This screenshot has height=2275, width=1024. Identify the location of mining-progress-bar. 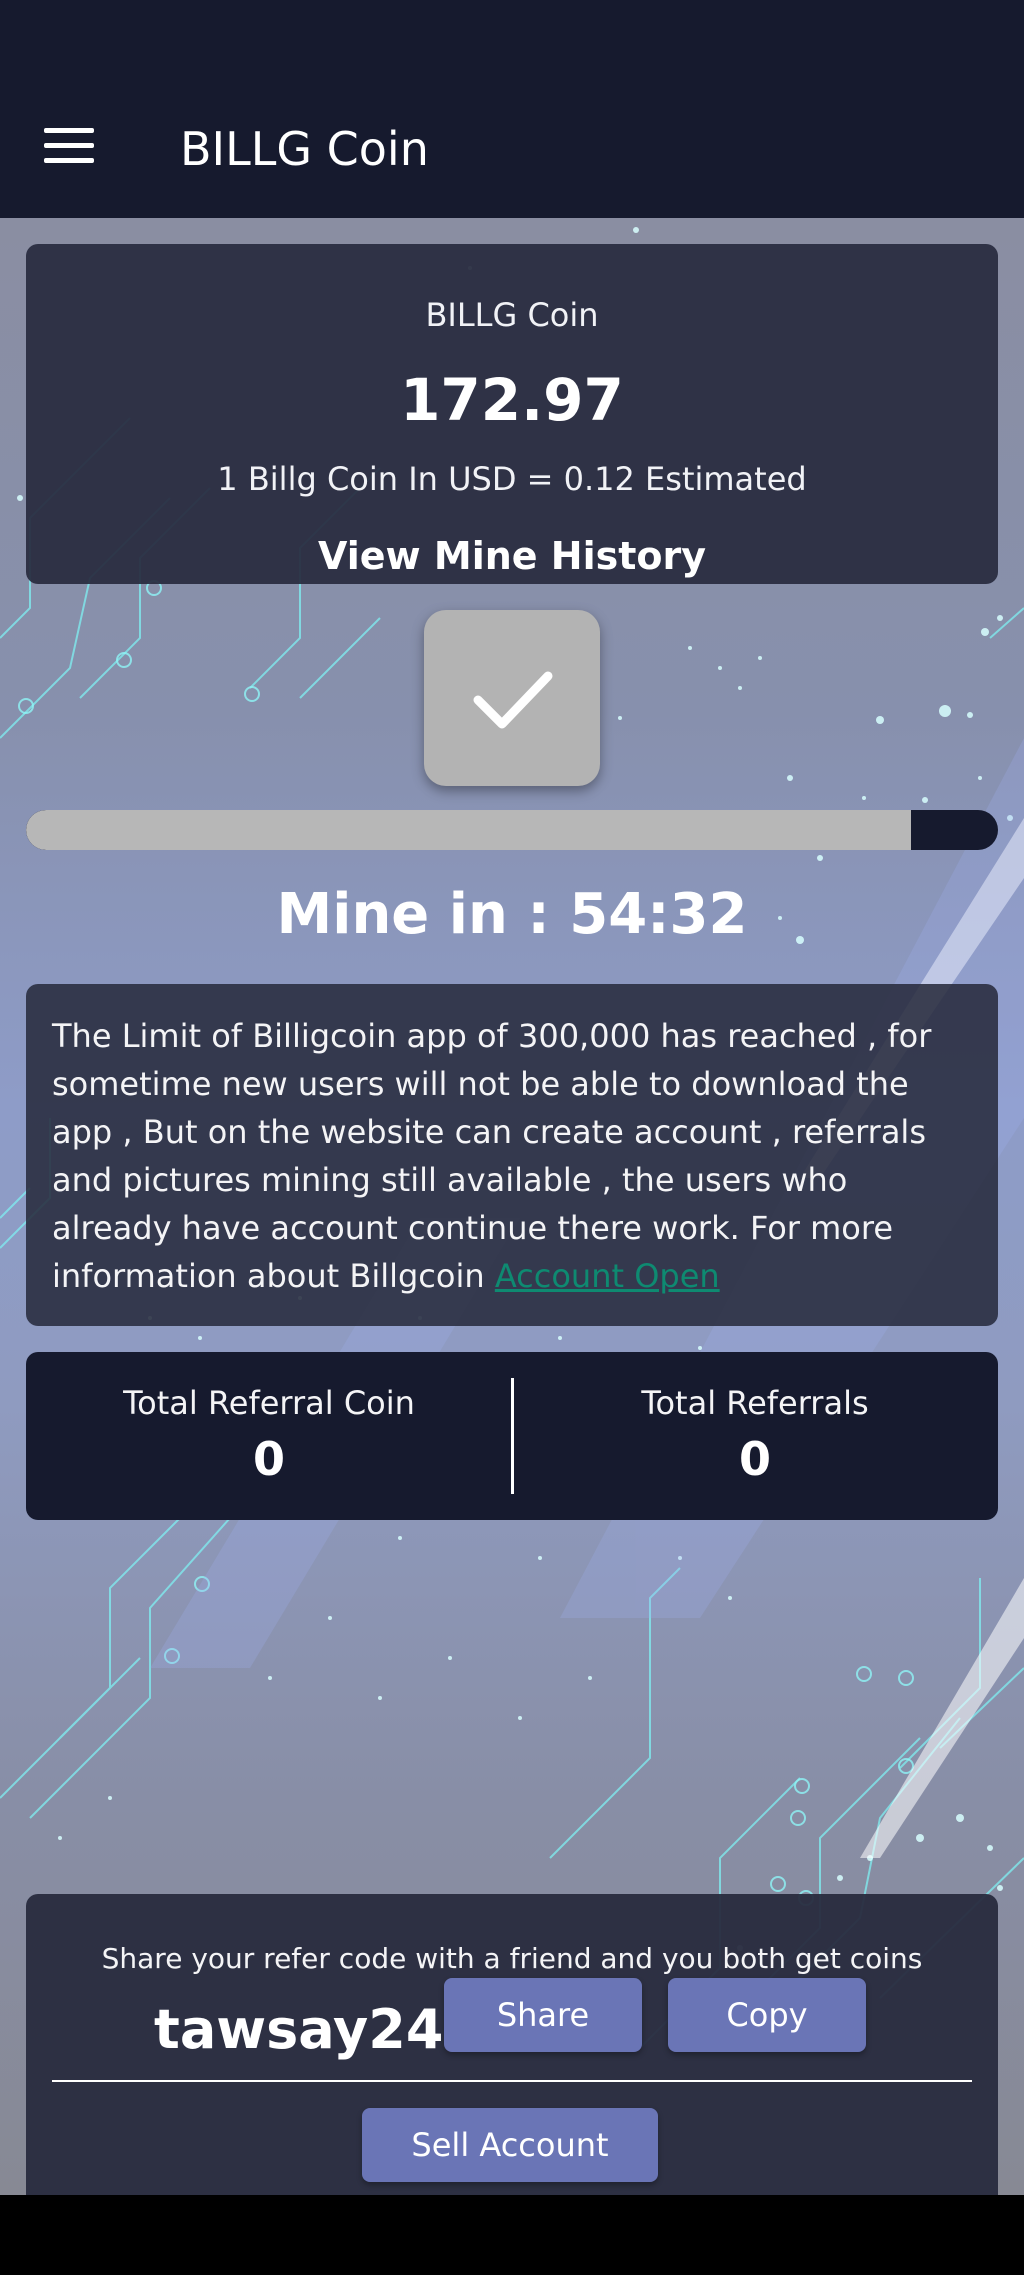
(512, 830).